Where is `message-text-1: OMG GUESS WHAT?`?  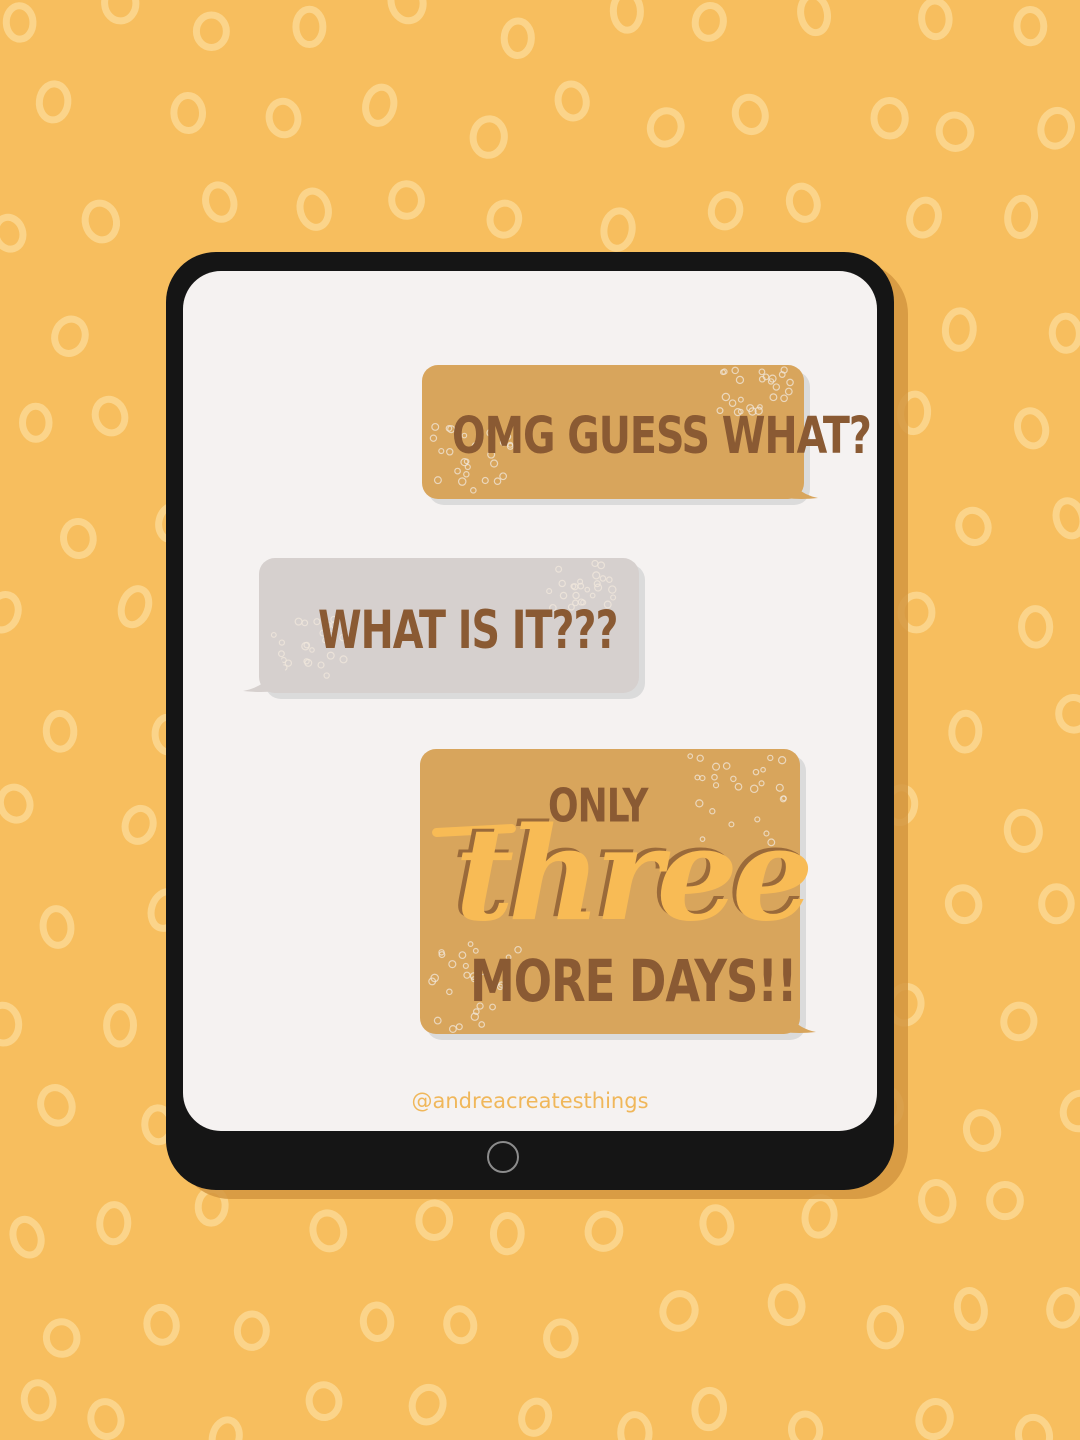 message-text-1: OMG GUESS WHAT? is located at coordinates (662, 436).